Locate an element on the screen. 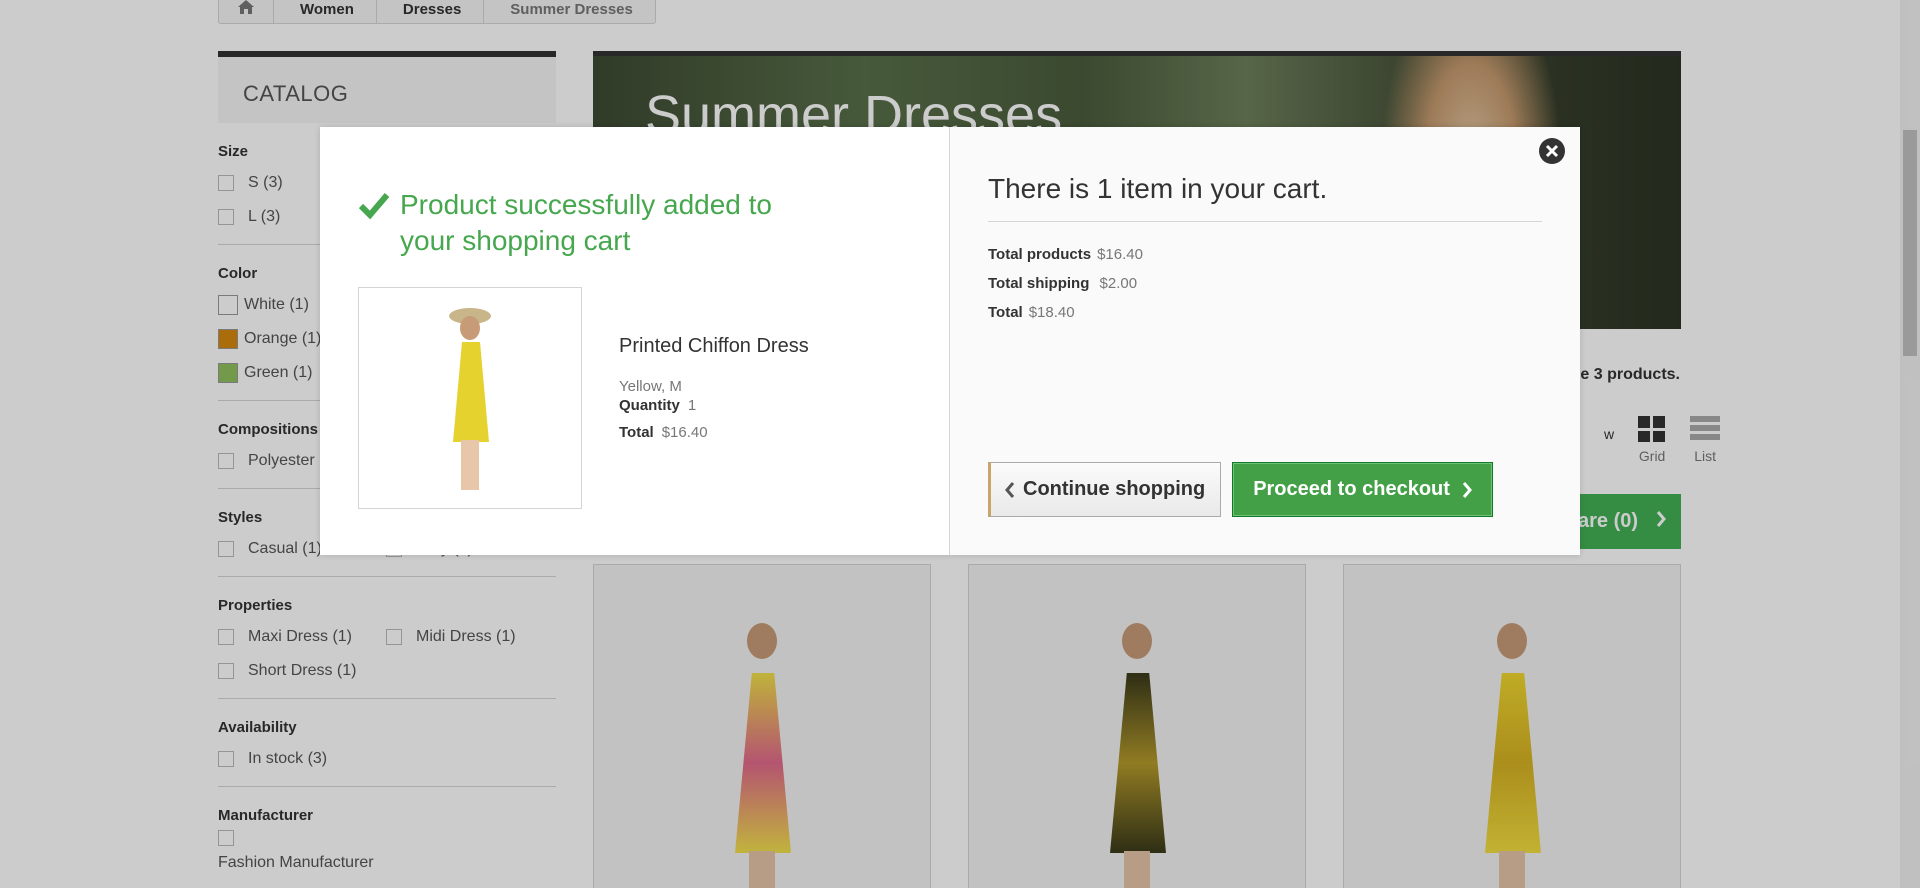 This screenshot has height=888, width=1920. cart-count: There is 1 item in your cart. is located at coordinates (1265, 197).